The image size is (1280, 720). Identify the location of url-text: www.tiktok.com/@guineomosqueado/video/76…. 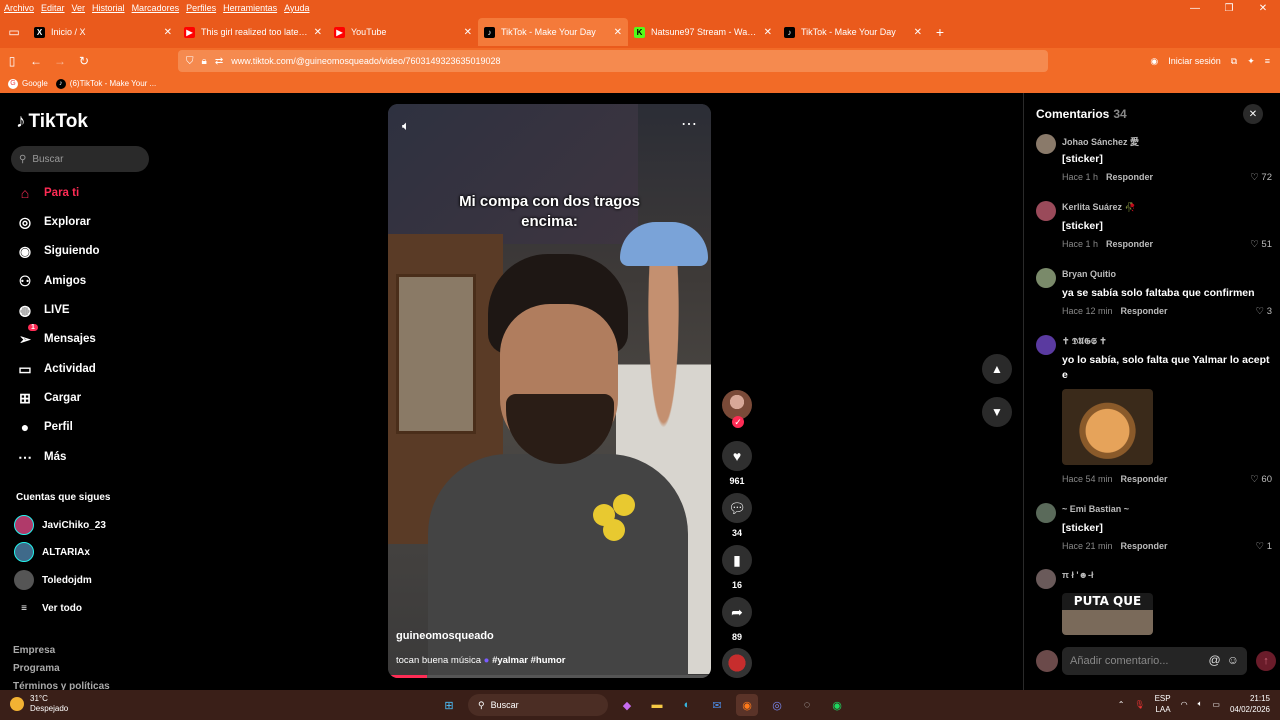
(365, 61).